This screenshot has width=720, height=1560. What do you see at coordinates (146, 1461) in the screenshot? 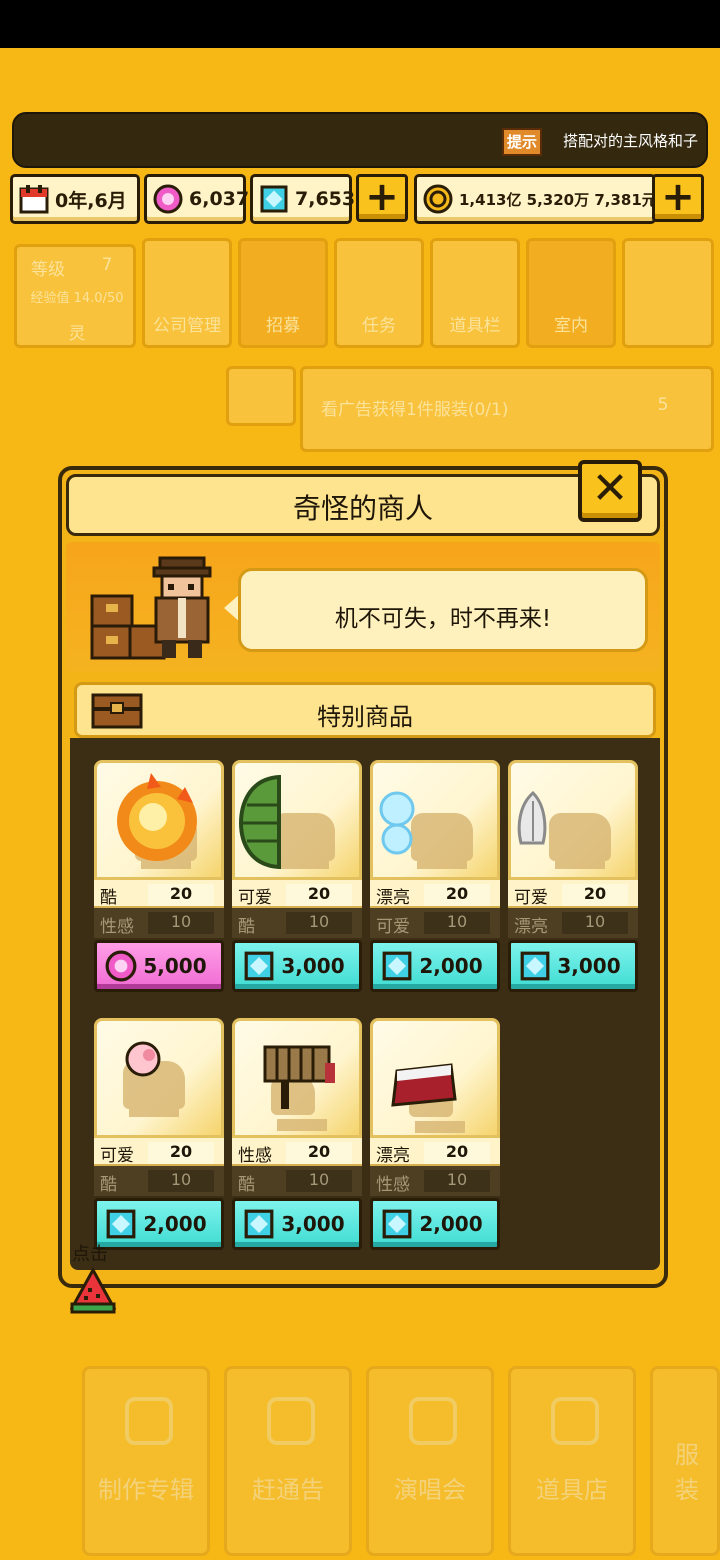
I see `bg-nav-album: 制作专辑` at bounding box center [146, 1461].